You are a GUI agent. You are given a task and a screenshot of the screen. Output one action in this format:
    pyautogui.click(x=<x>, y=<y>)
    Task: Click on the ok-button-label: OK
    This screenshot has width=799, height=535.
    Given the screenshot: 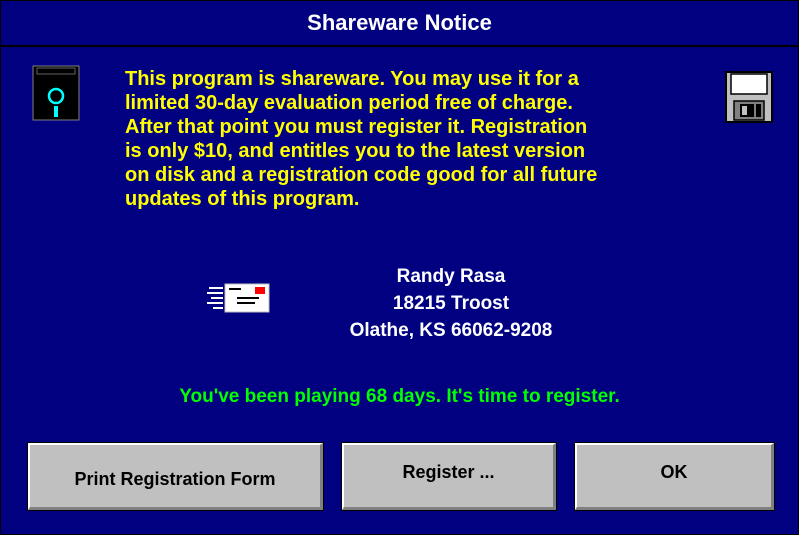 What is the action you would take?
    pyautogui.click(x=674, y=471)
    